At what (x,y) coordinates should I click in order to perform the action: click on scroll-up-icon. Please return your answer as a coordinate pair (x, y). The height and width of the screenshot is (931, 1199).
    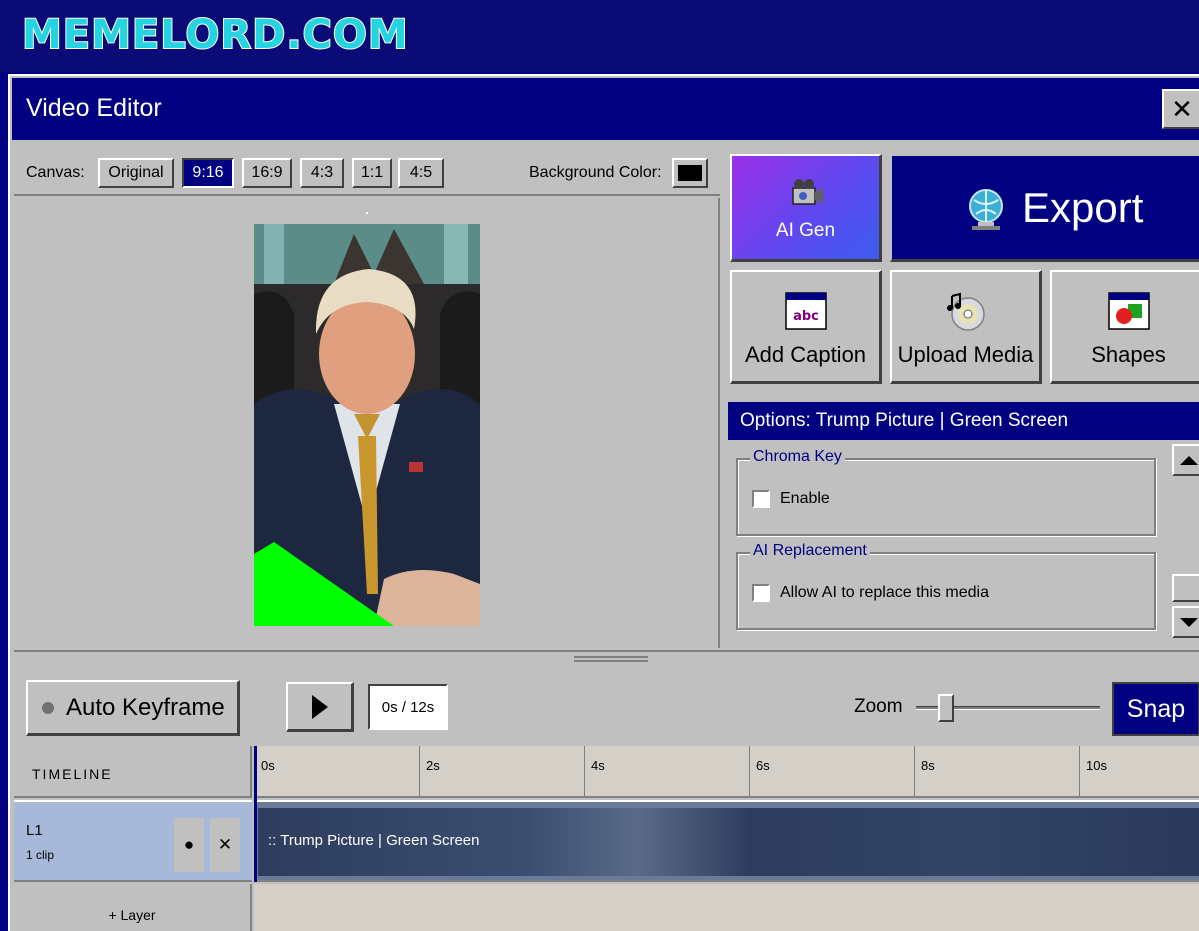
    Looking at the image, I should click on (1189, 460).